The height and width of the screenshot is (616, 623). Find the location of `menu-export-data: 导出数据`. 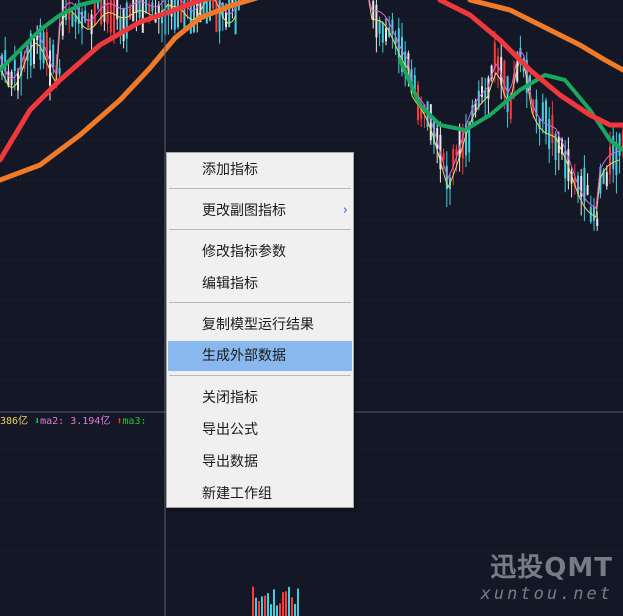

menu-export-data: 导出数据 is located at coordinates (260, 462).